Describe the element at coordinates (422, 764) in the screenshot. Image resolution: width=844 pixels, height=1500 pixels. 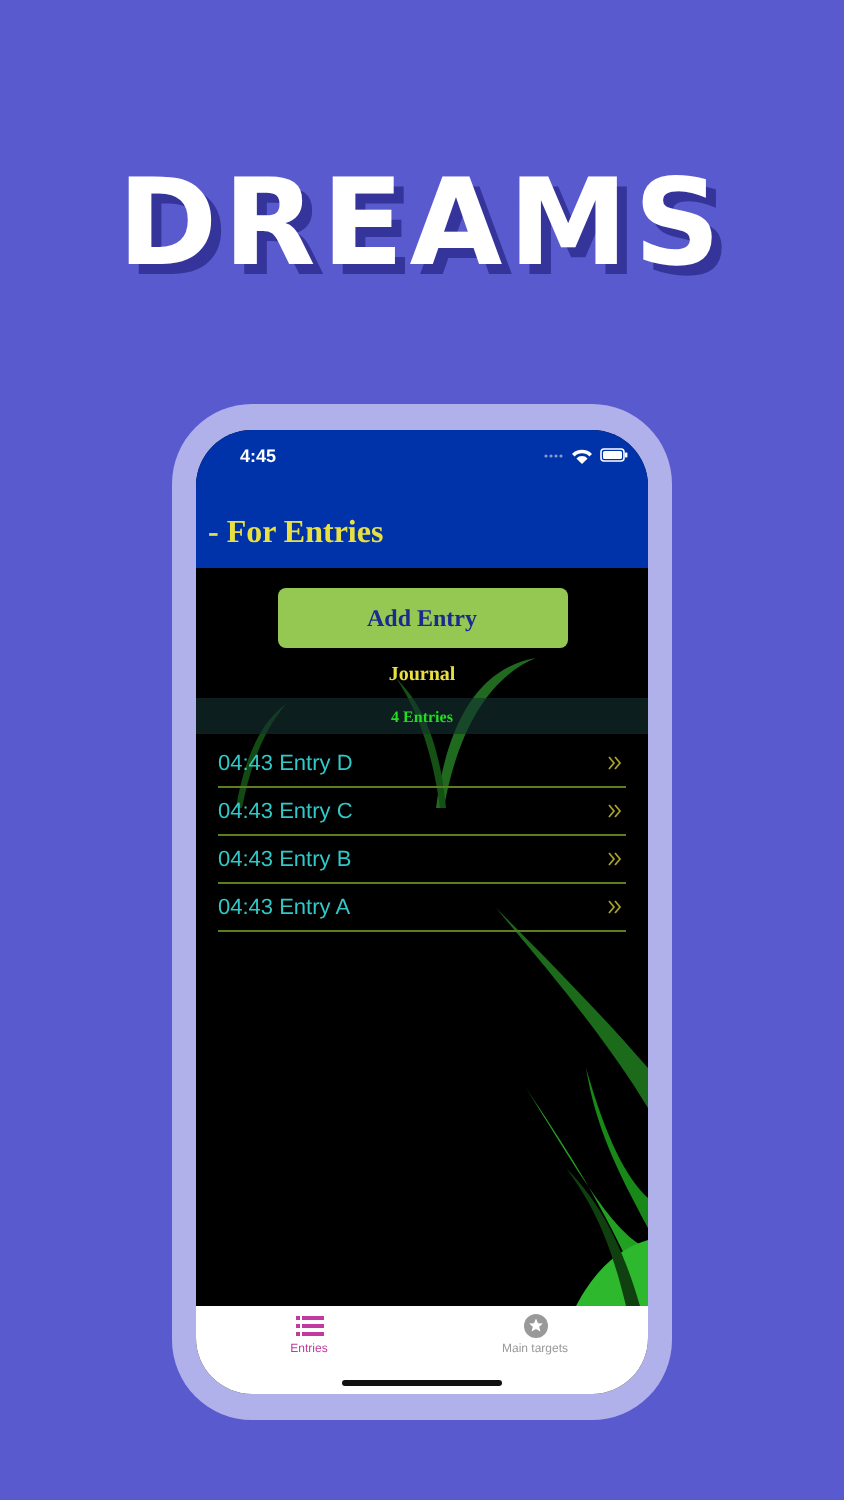
I see `entry-row: 04:43 Entry D` at that location.